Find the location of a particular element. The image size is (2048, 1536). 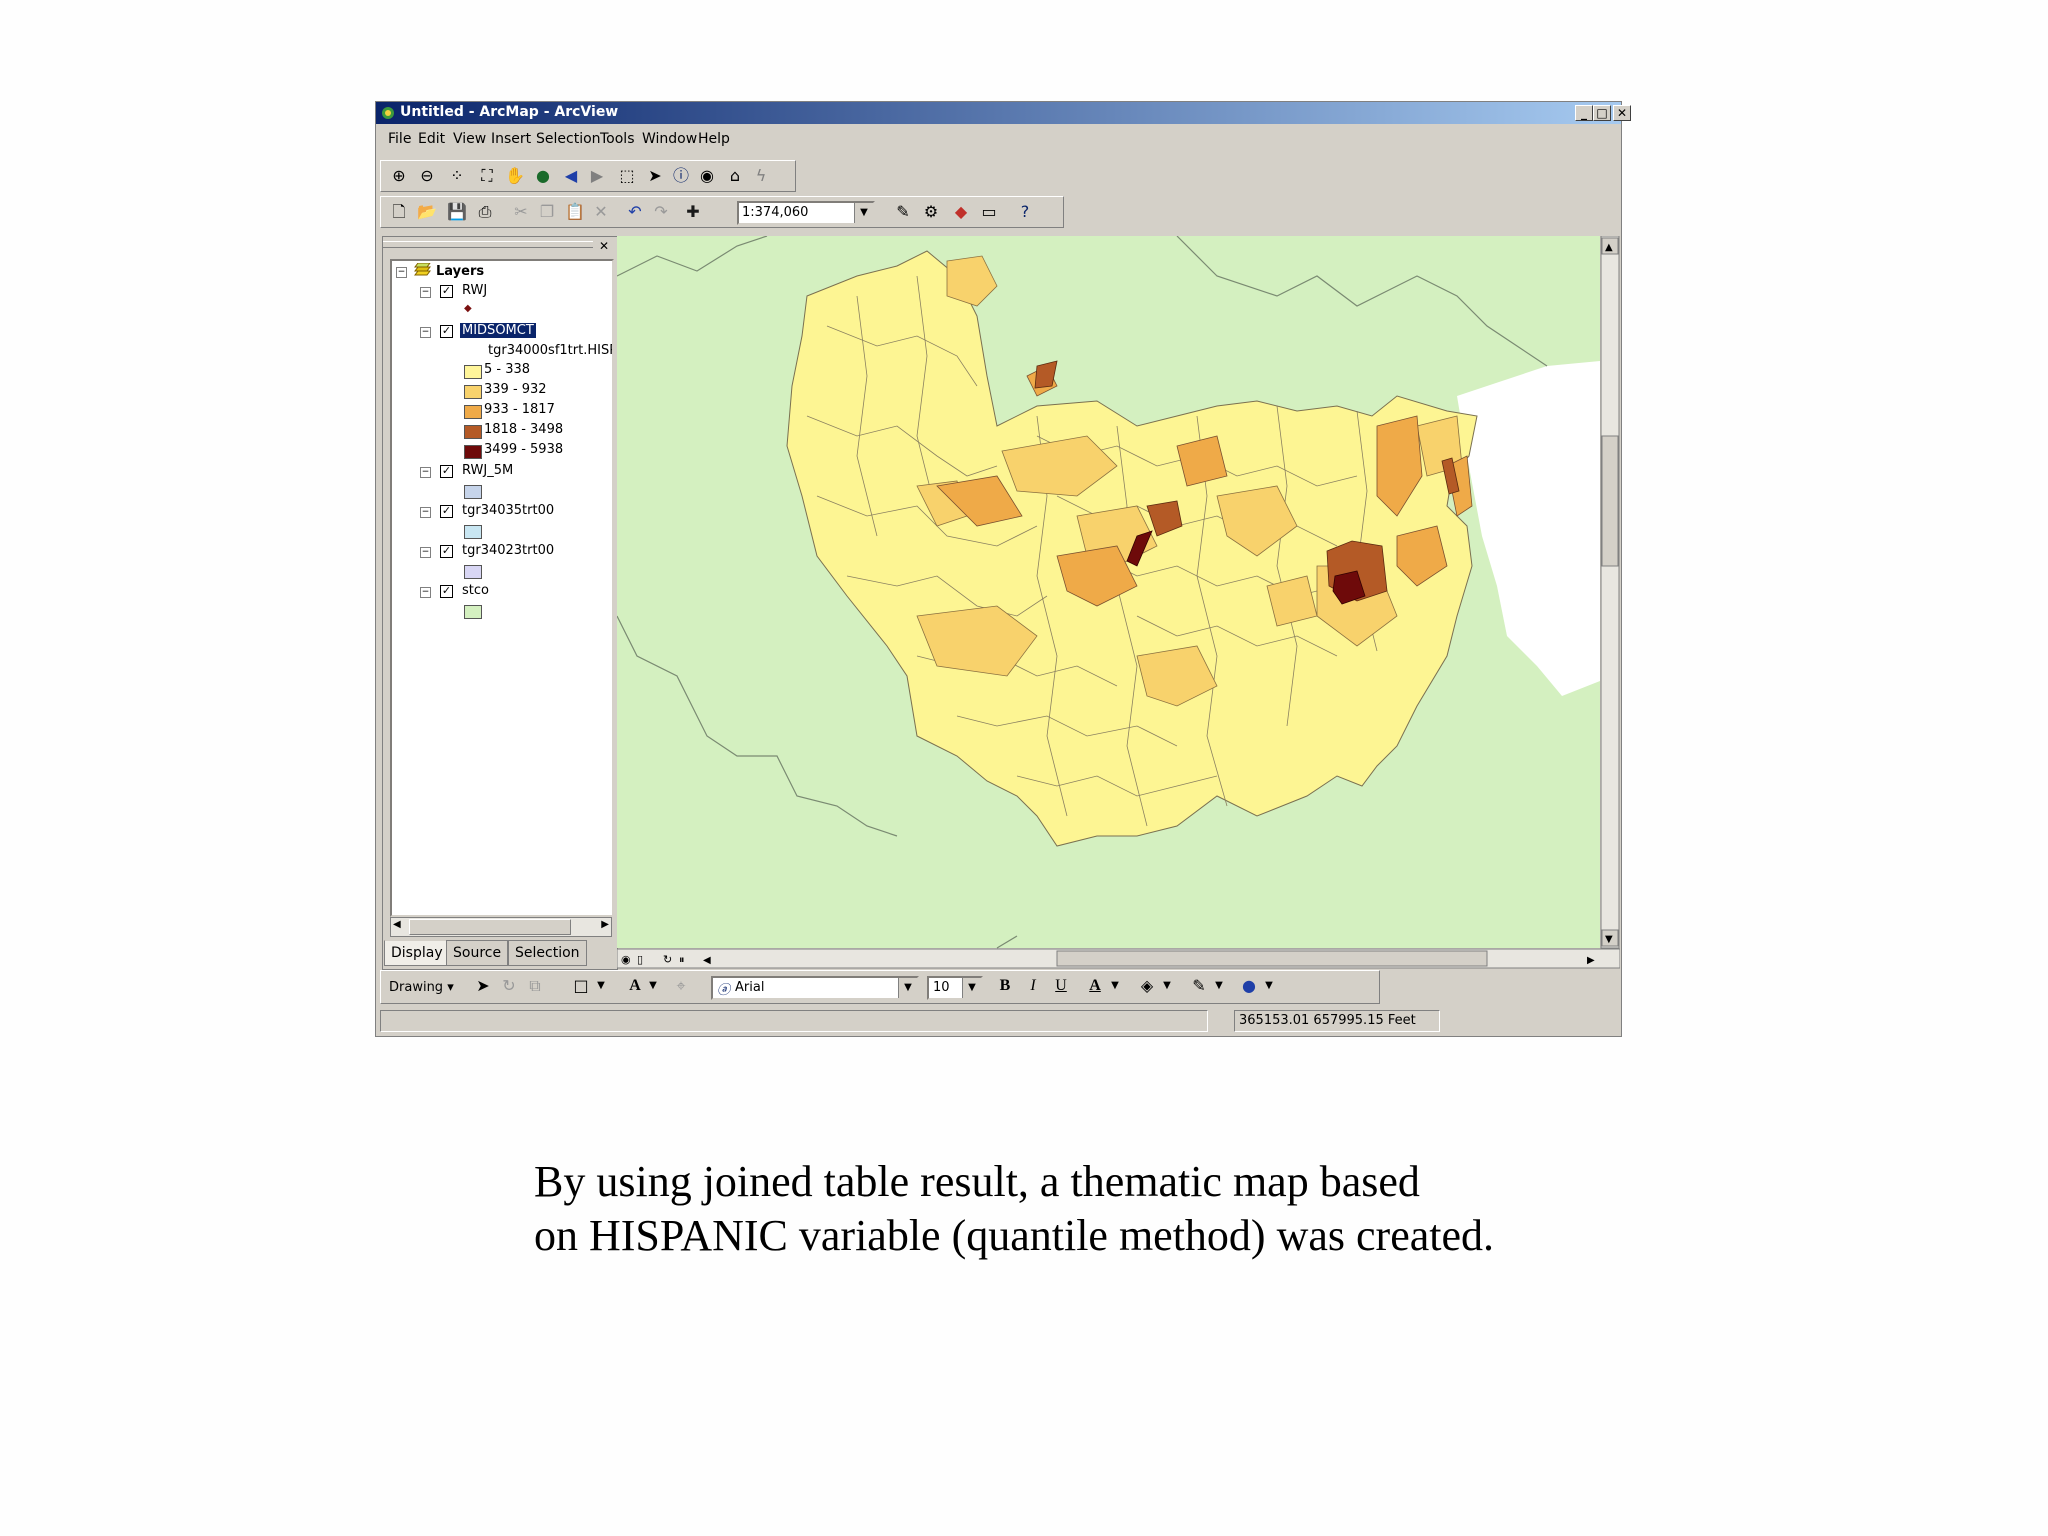

undo-icon: ↶ is located at coordinates (635, 212).